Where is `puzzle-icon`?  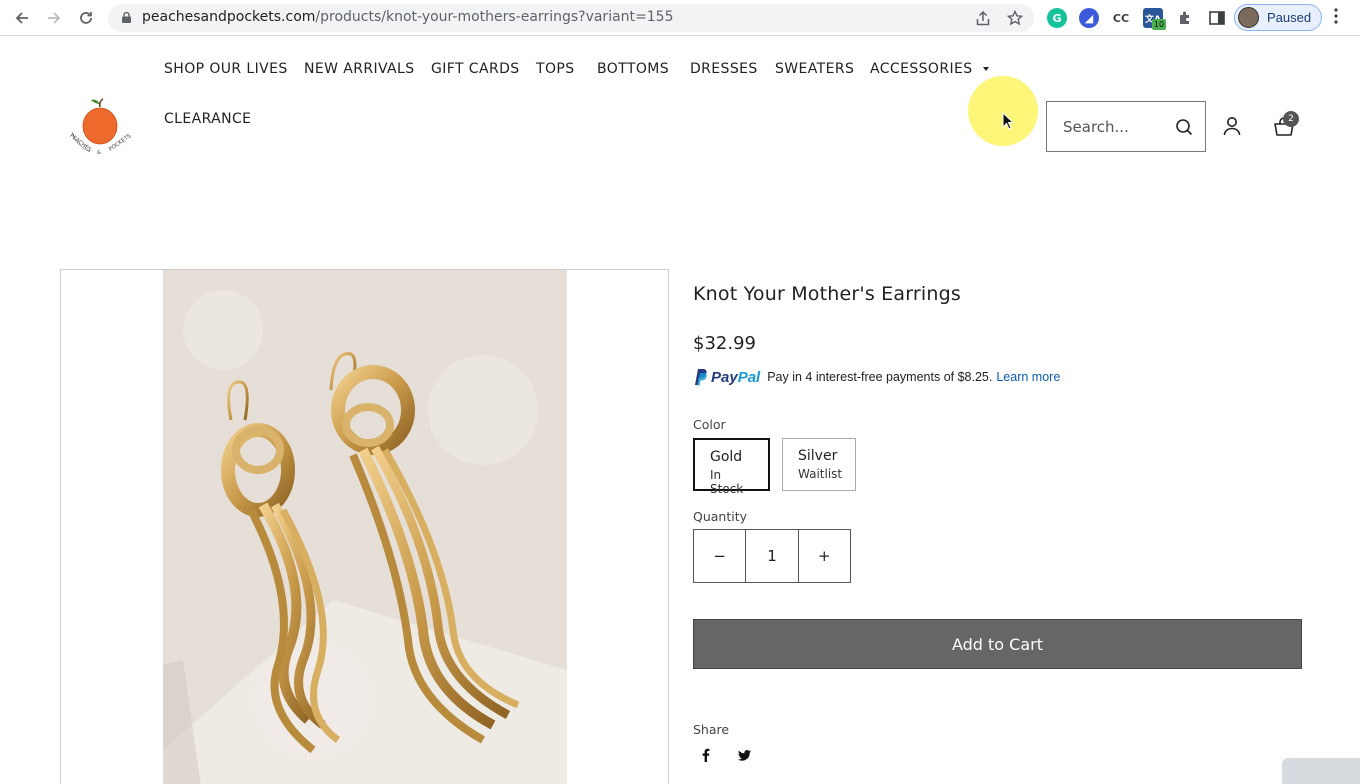
puzzle-icon is located at coordinates (1185, 18).